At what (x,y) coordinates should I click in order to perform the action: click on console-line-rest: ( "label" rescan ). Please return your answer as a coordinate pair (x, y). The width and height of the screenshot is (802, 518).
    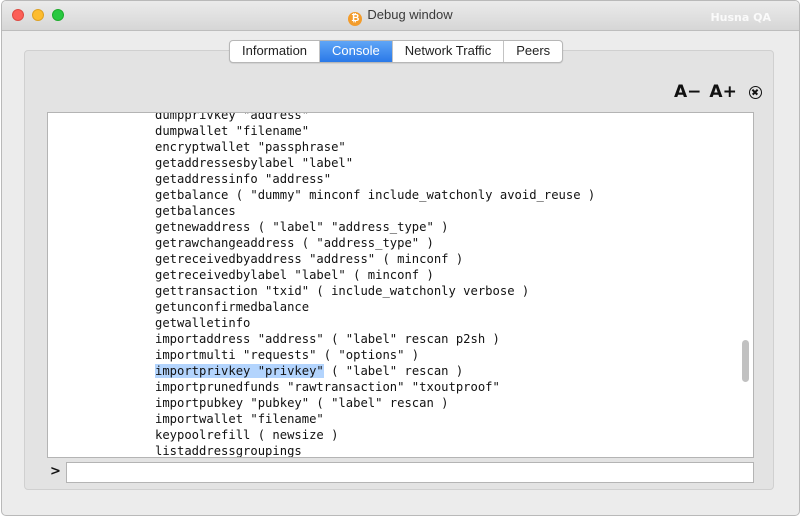
    Looking at the image, I should click on (393, 371).